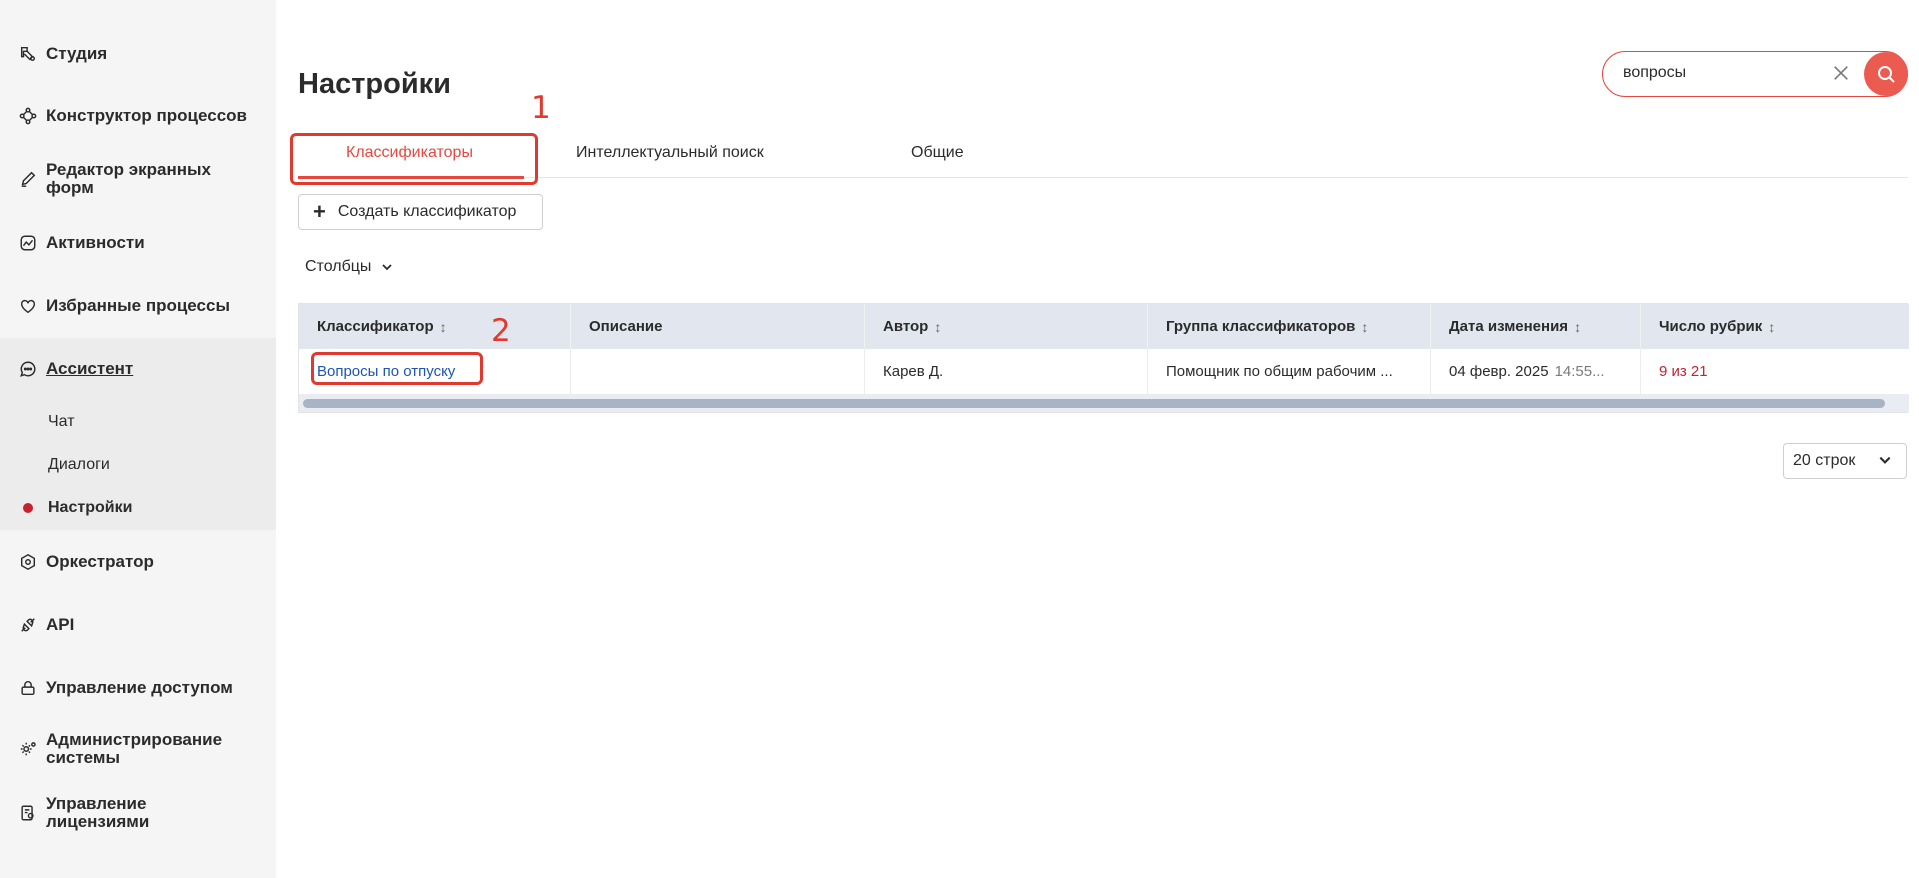 Image resolution: width=1919 pixels, height=878 pixels. Describe the element at coordinates (28, 116) in the screenshot. I see `process-constructor-icon` at that location.